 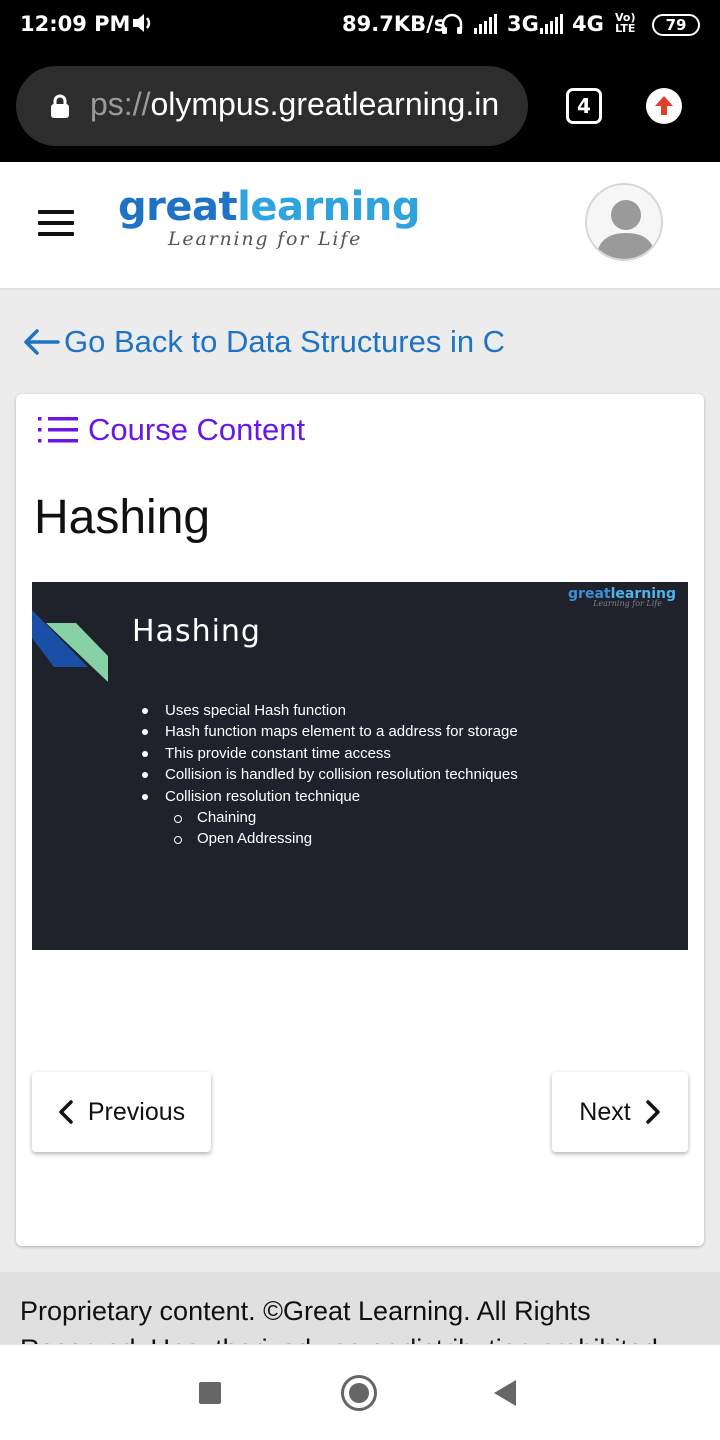 I want to click on previous-label: Previous, so click(x=136, y=1111).